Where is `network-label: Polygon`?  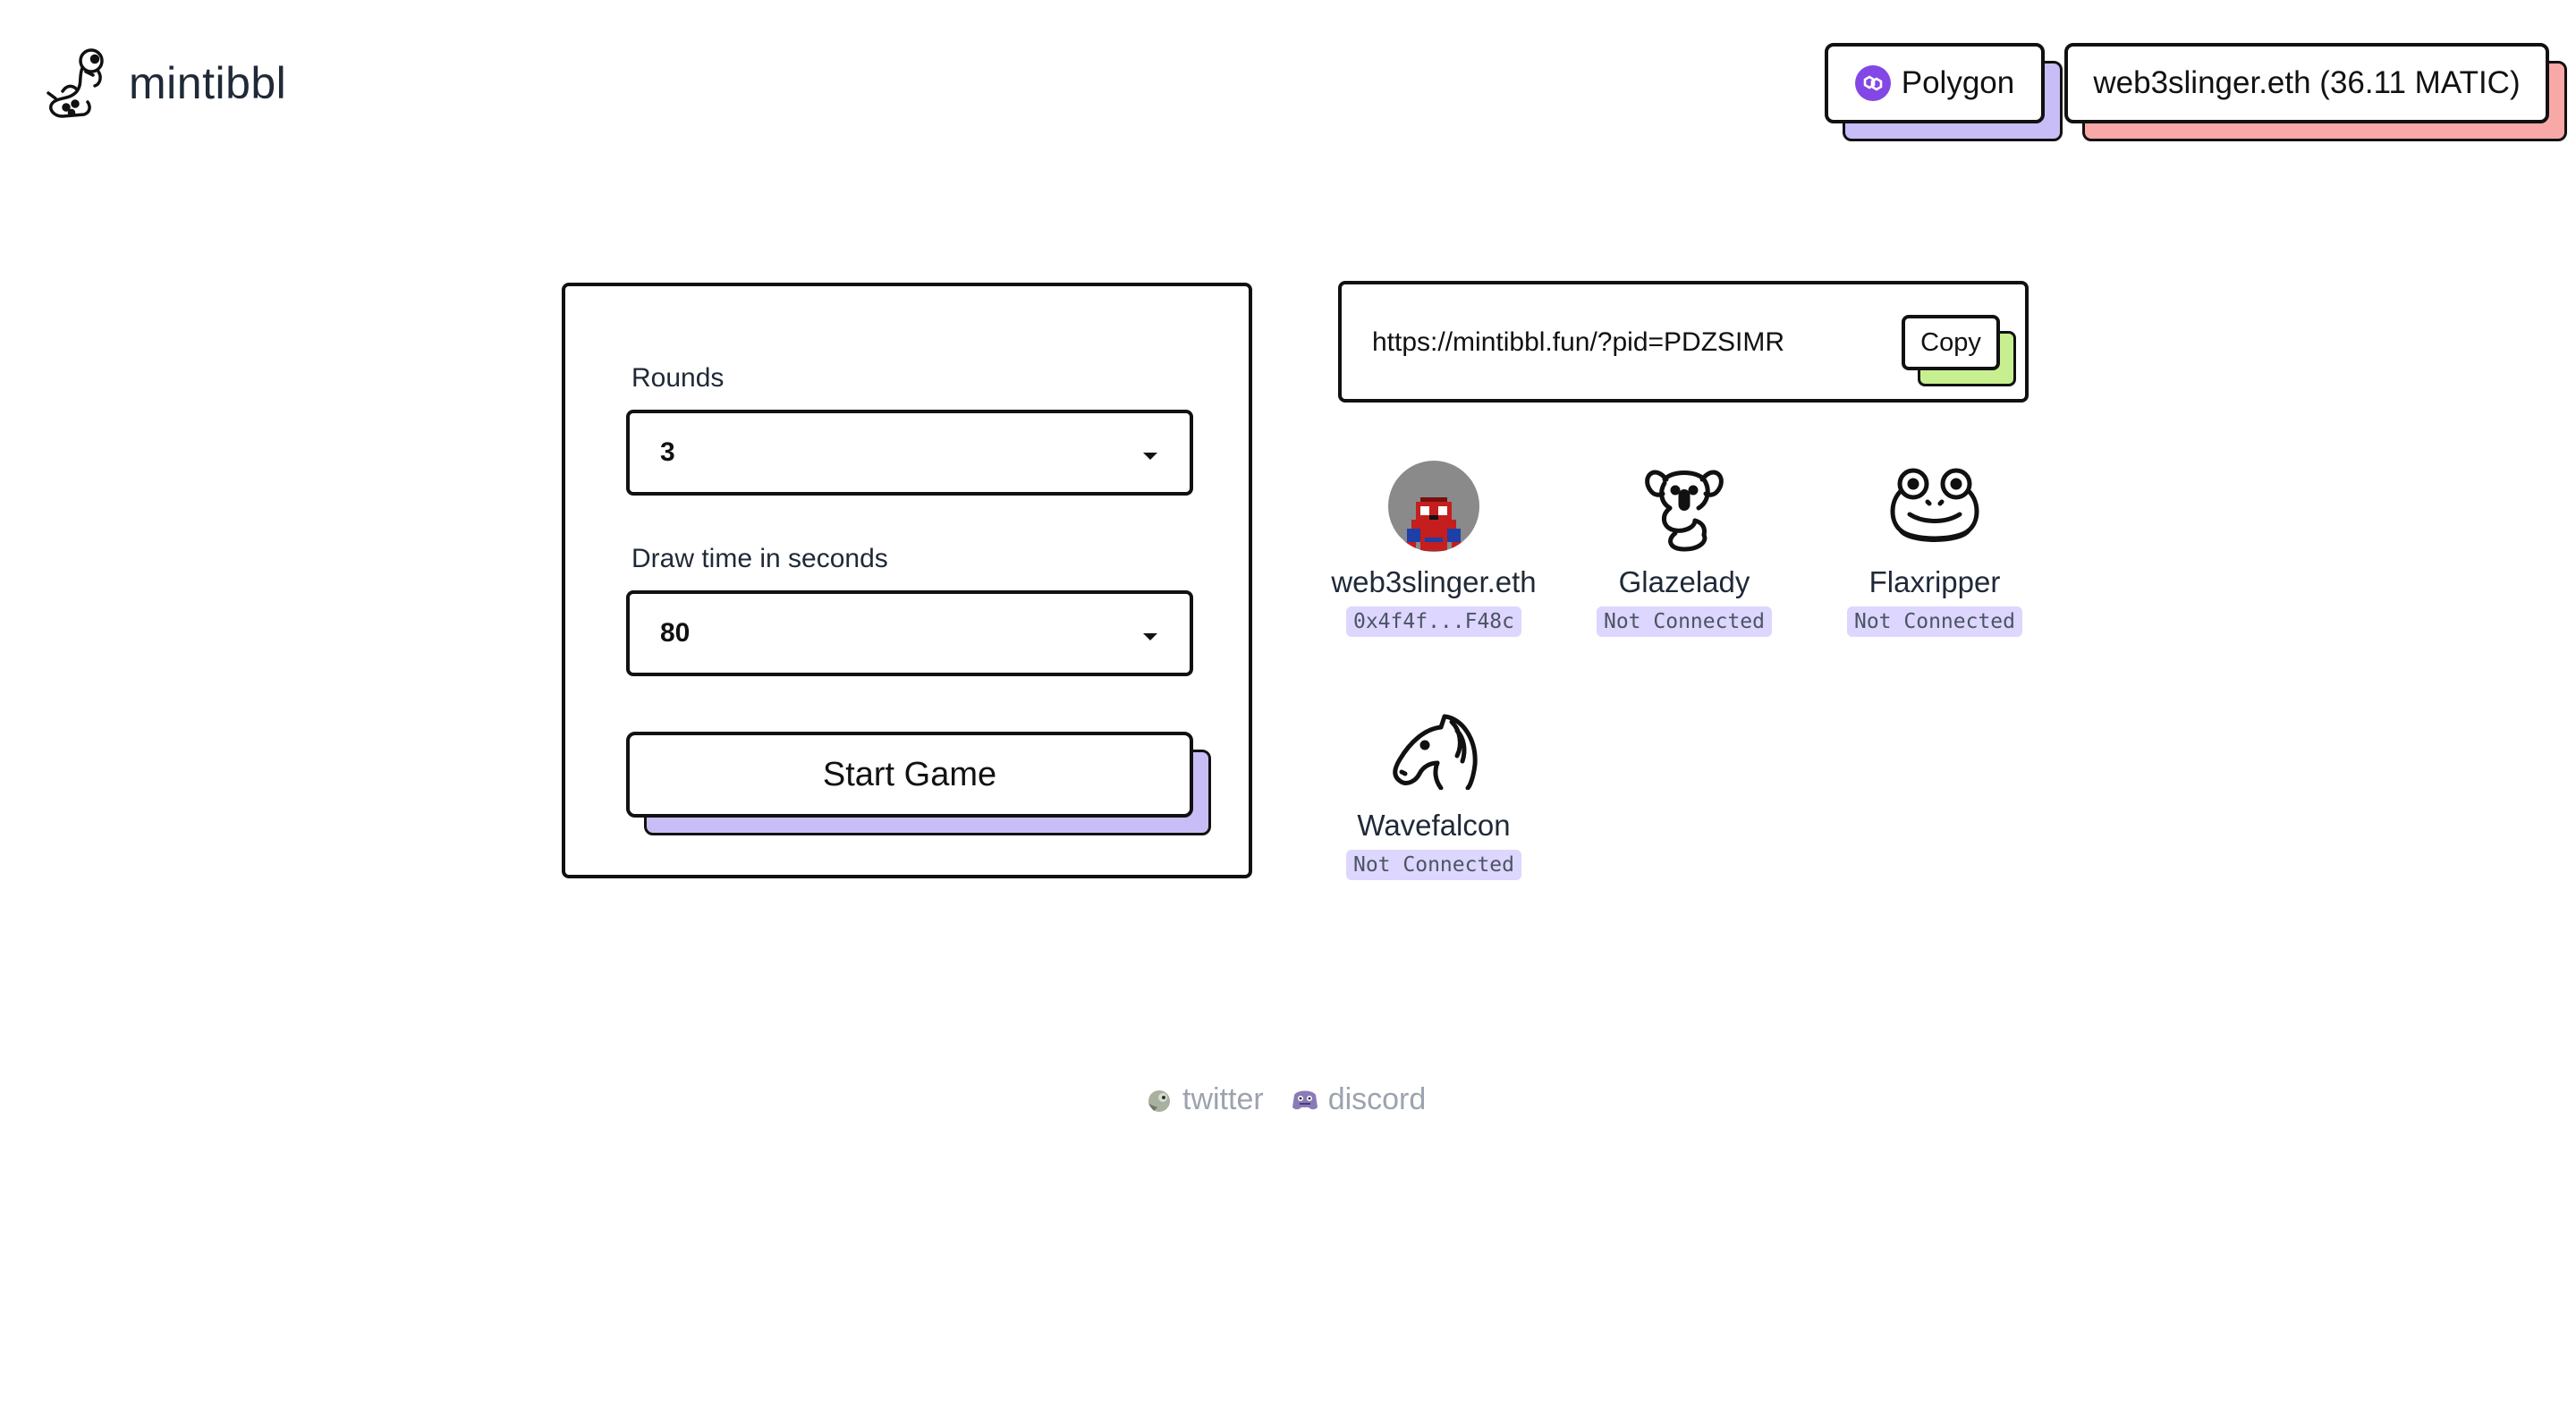 network-label: Polygon is located at coordinates (1958, 82).